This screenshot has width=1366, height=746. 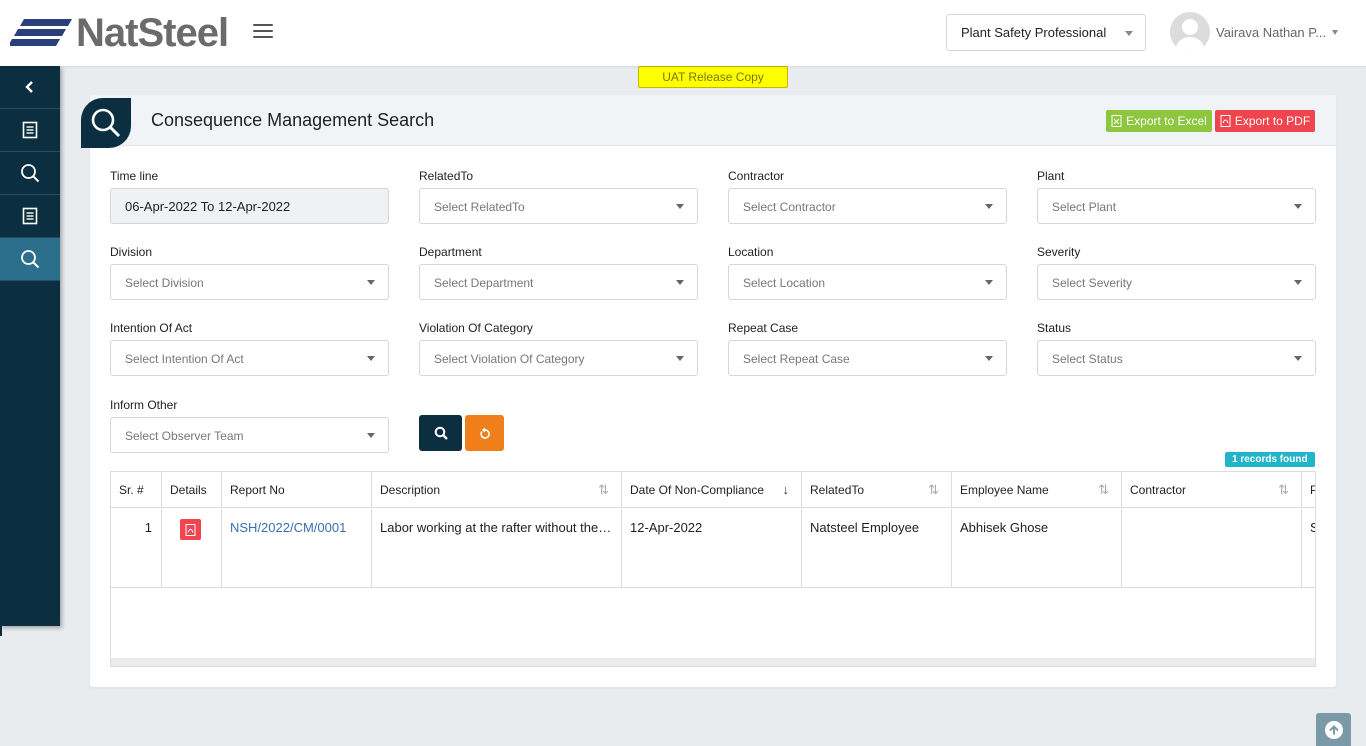 What do you see at coordinates (1159, 121) in the screenshot?
I see `export-excel-button: Export to Excel` at bounding box center [1159, 121].